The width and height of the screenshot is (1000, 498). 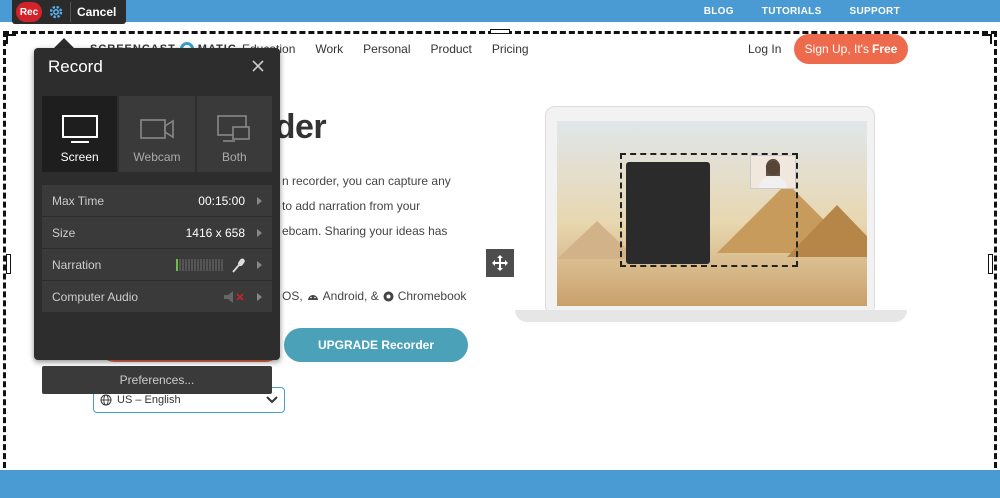 What do you see at coordinates (157, 264) in the screenshot?
I see `narration-row: Narration` at bounding box center [157, 264].